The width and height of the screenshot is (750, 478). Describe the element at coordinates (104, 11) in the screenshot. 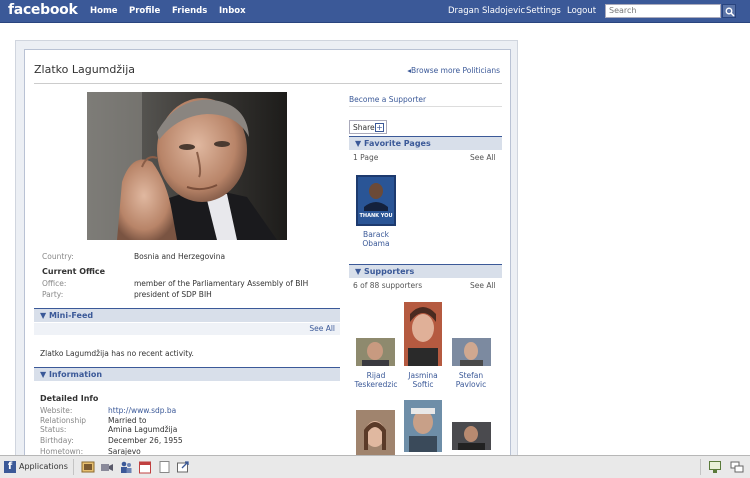

I see `nav-home: Home` at that location.